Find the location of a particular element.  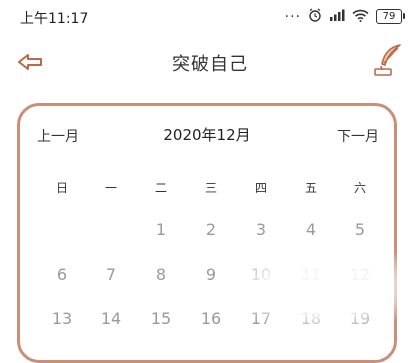

status-icons: ··· 79 is located at coordinates (344, 16).